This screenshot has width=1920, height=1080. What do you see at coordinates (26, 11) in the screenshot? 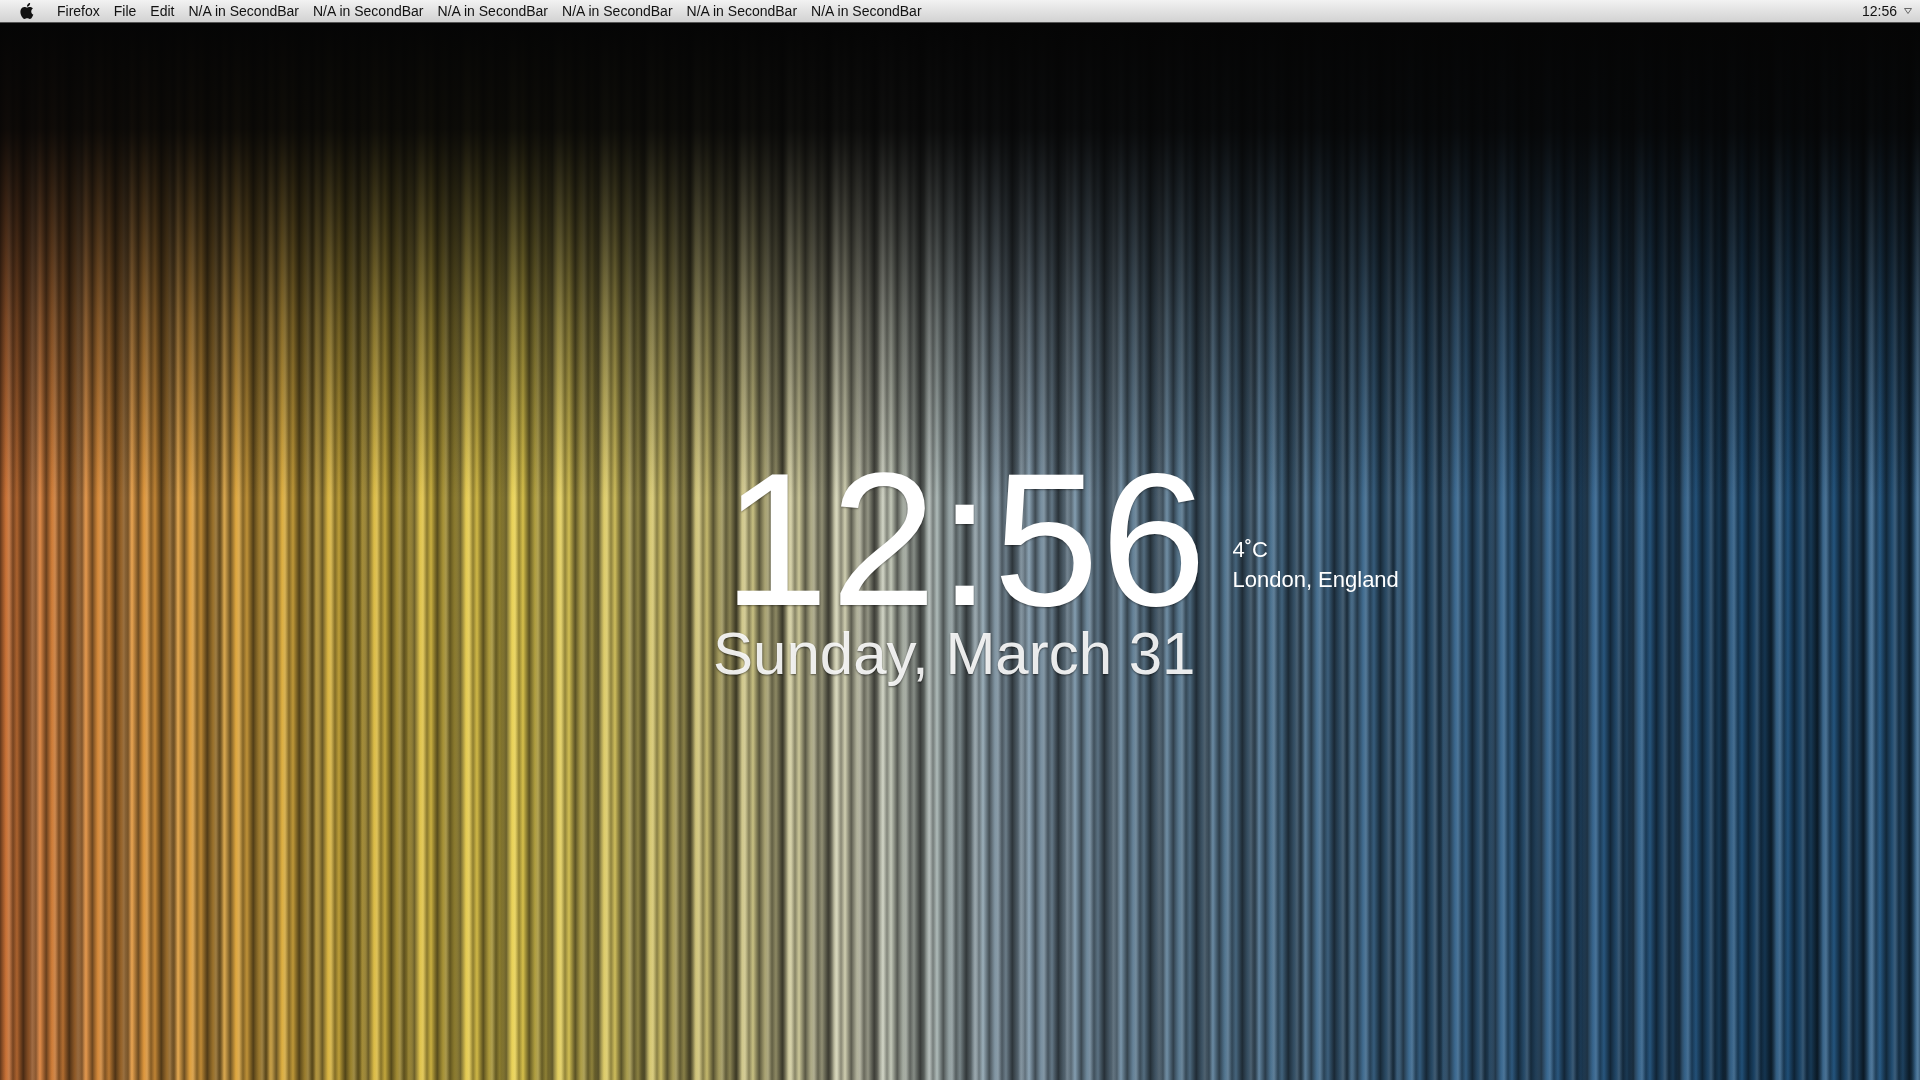
I see `apple-logo-icon` at bounding box center [26, 11].